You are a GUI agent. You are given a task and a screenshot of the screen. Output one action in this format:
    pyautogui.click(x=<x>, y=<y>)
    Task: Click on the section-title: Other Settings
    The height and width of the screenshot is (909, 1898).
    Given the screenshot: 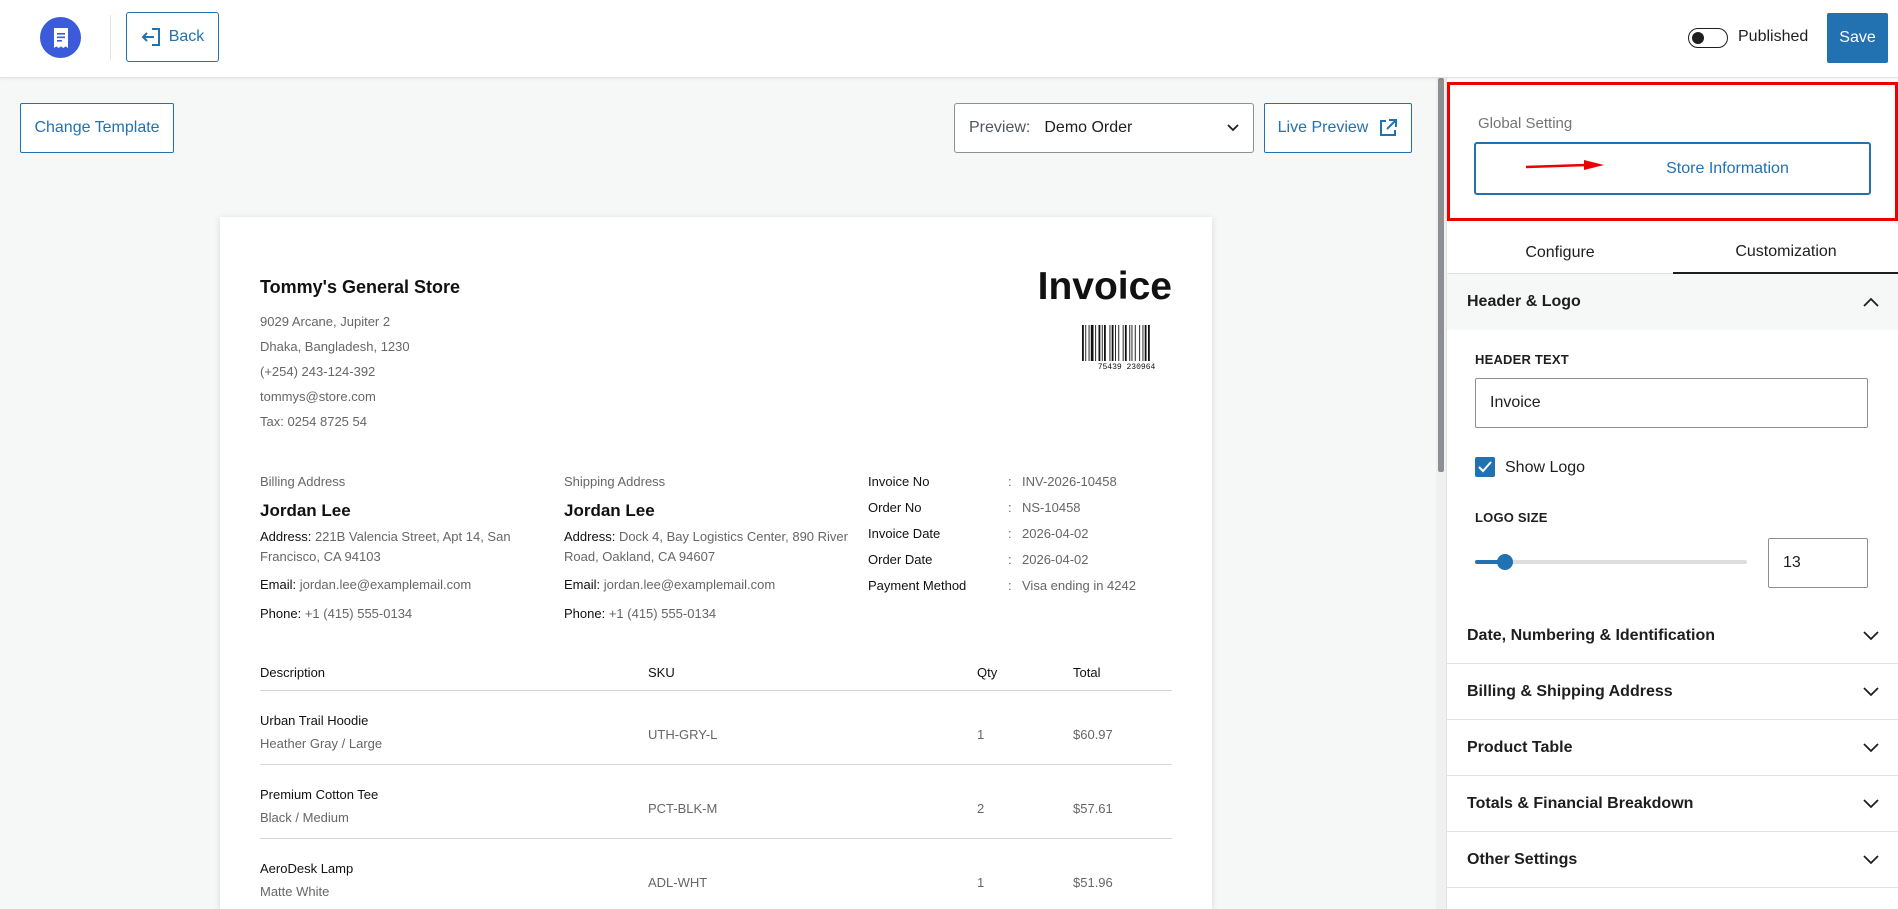 What is the action you would take?
    pyautogui.click(x=1522, y=859)
    